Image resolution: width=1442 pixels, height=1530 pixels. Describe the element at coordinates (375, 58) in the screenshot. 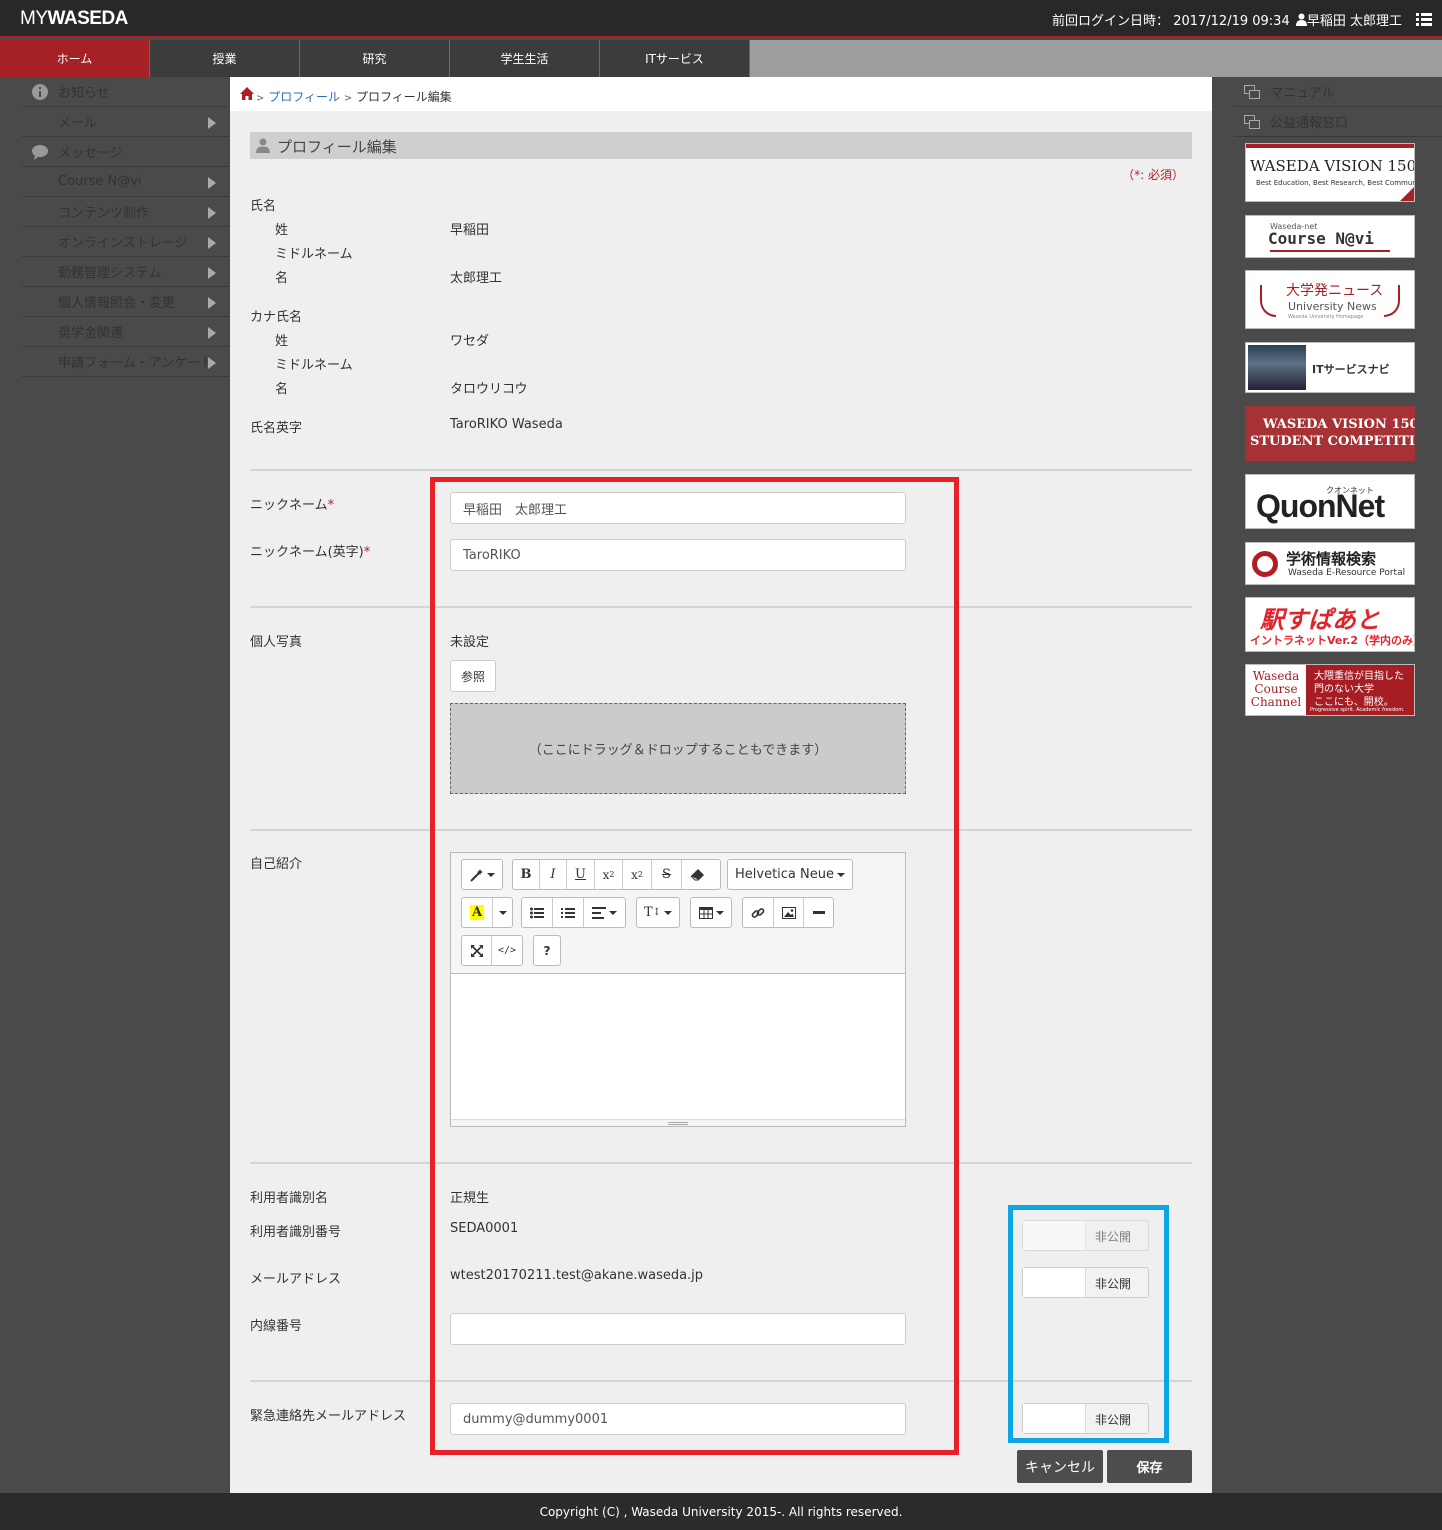

I see `tab-research: 研究` at that location.